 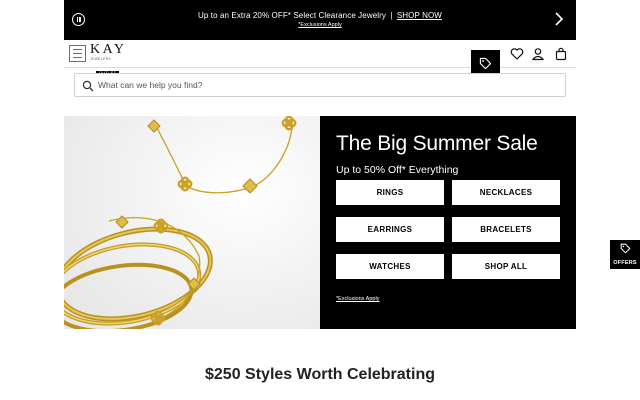 I want to click on offers-side-tab: OFFERS, so click(x=625, y=254).